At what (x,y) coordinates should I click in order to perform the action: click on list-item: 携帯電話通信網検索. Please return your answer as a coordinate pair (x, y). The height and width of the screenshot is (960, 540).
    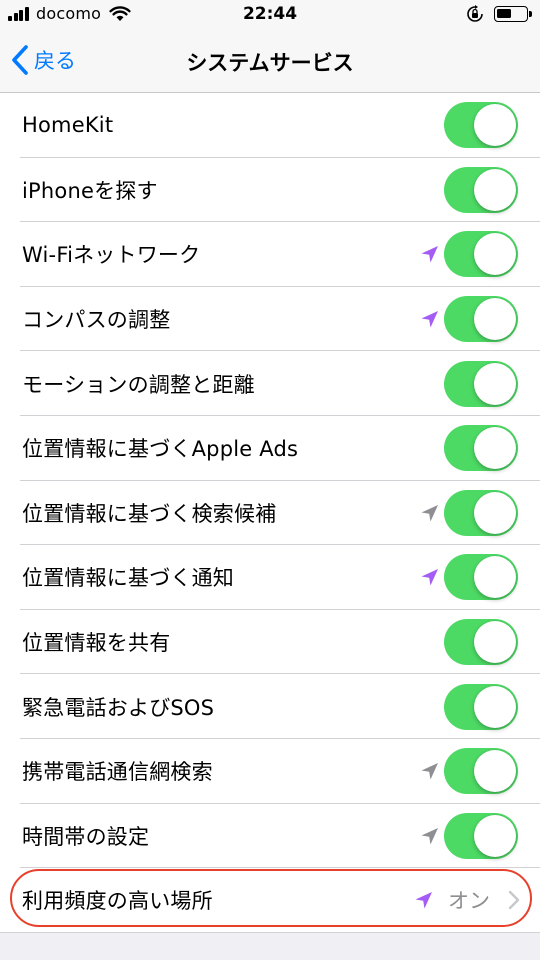
    Looking at the image, I should click on (270, 771).